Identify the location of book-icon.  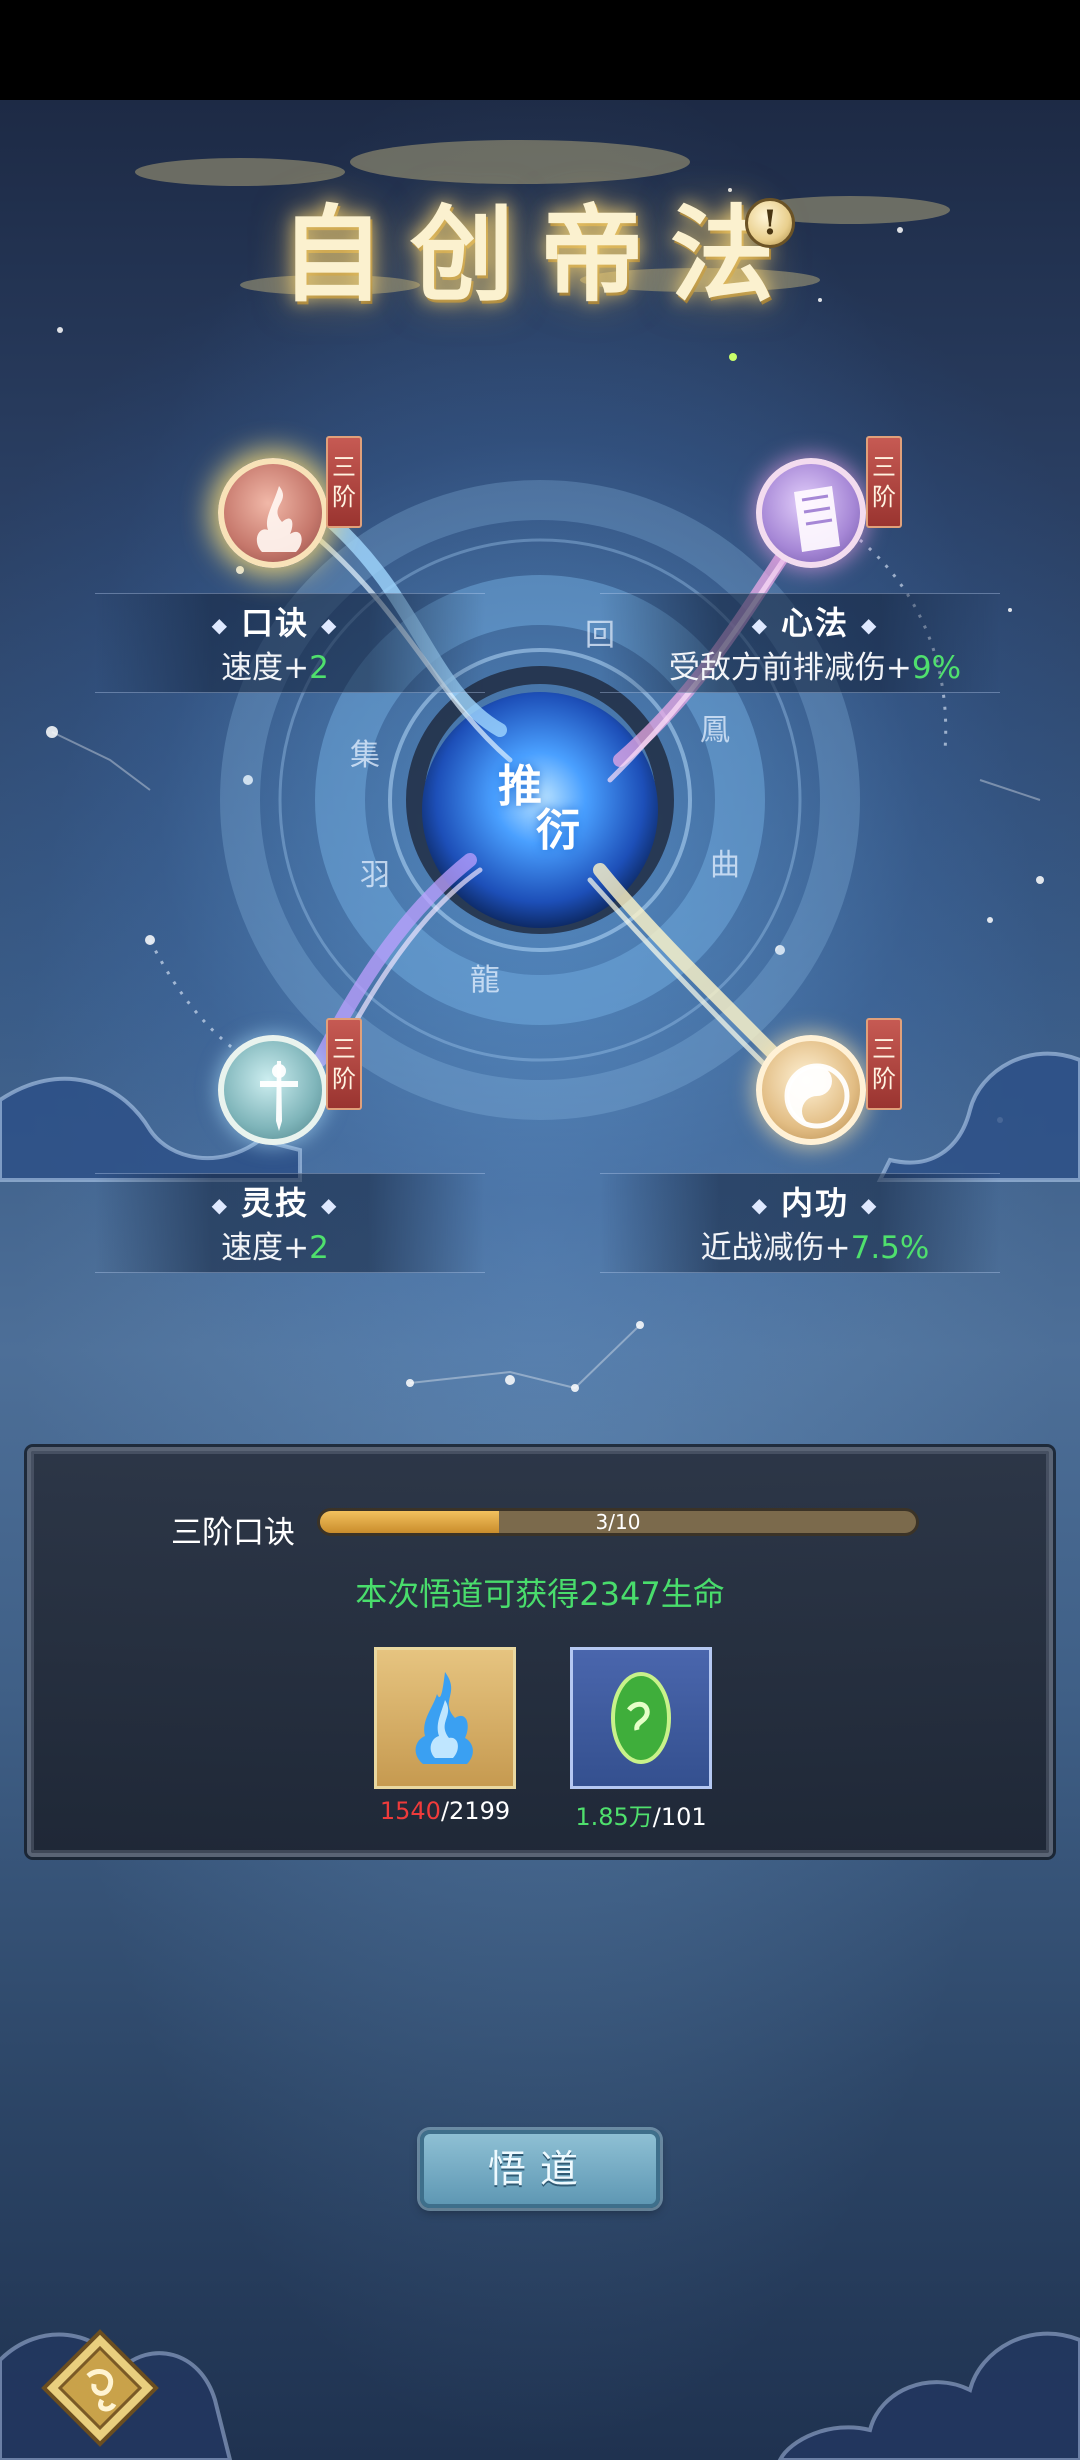
(817, 519).